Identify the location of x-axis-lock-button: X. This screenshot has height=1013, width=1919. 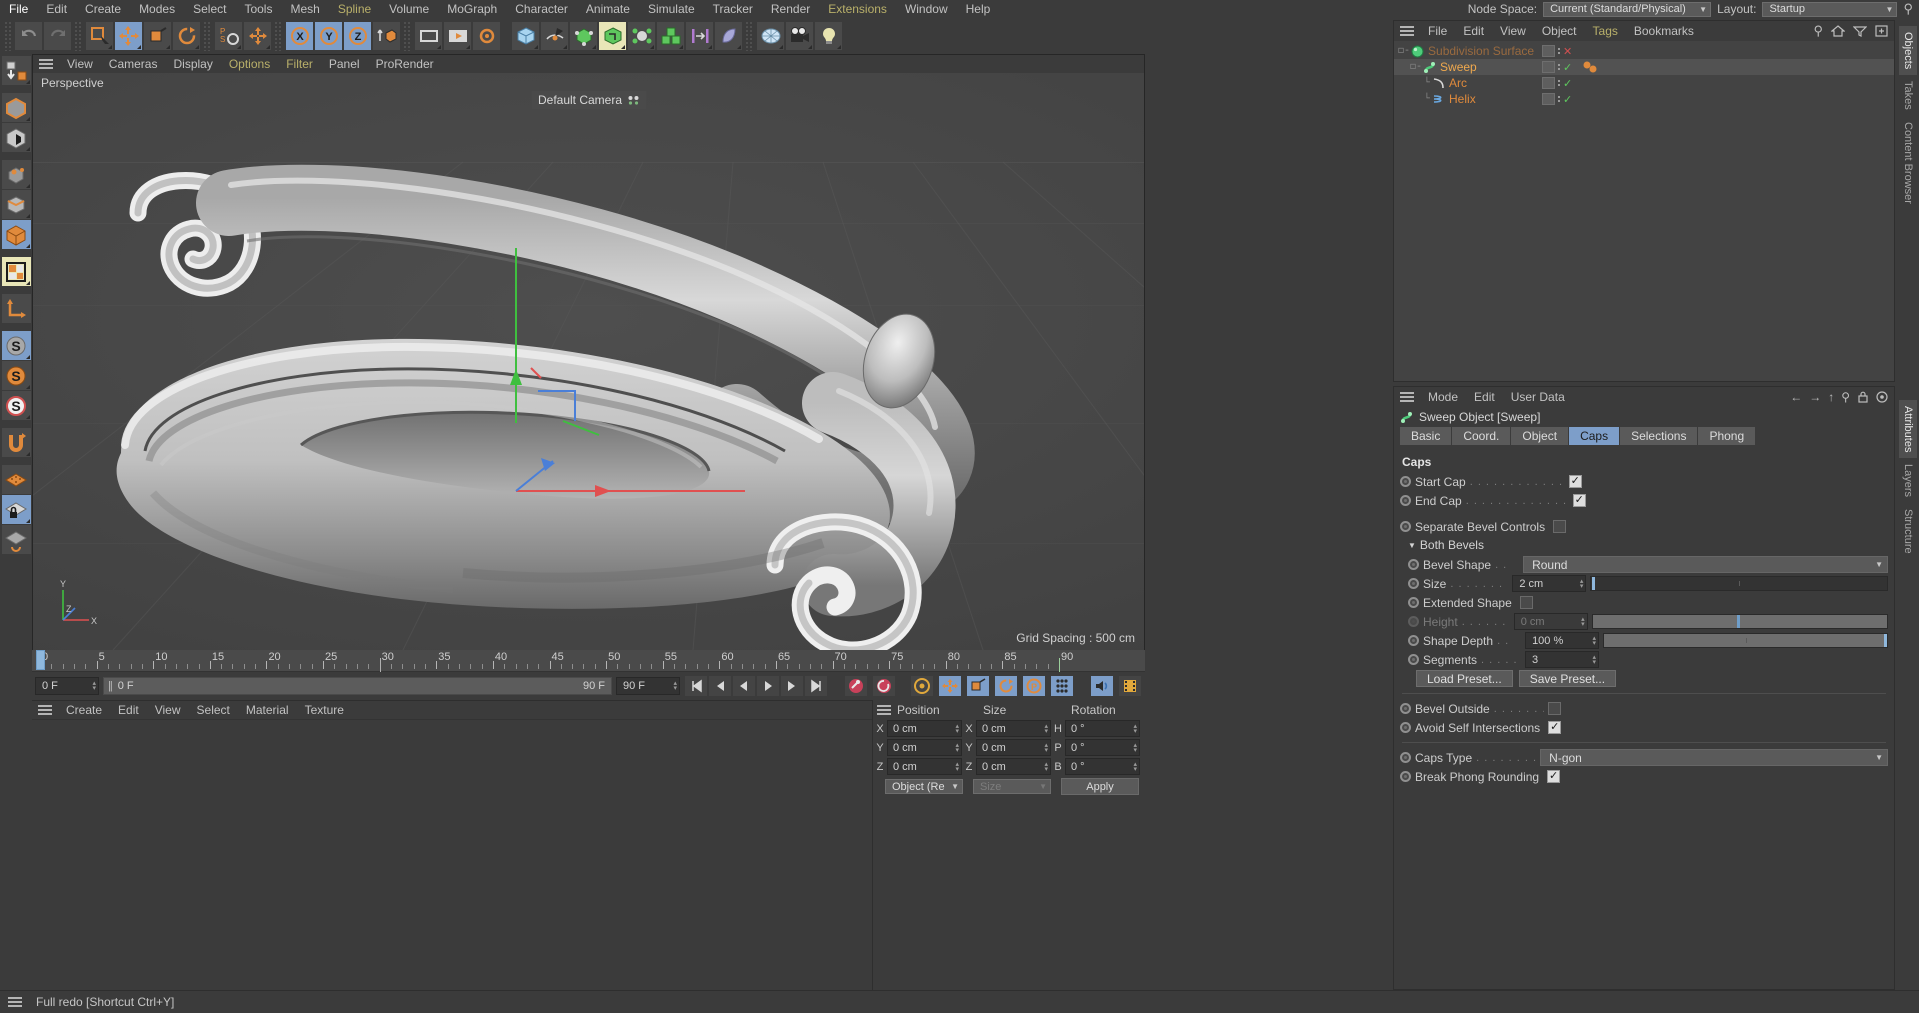
(299, 36).